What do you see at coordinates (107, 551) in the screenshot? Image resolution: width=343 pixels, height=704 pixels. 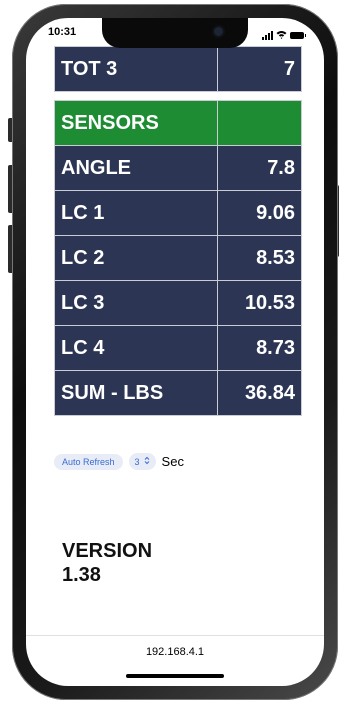 I see `version-title: VERSION` at bounding box center [107, 551].